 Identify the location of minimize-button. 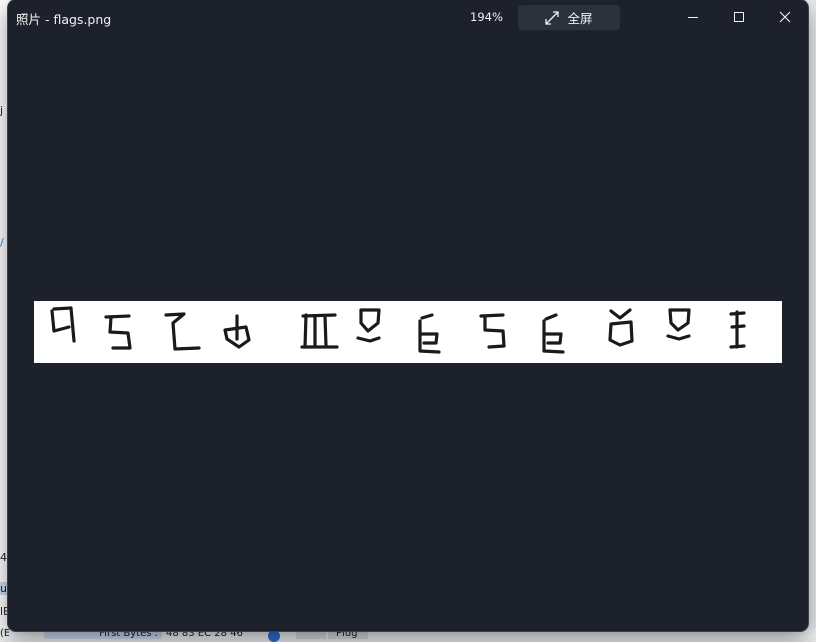
(693, 17).